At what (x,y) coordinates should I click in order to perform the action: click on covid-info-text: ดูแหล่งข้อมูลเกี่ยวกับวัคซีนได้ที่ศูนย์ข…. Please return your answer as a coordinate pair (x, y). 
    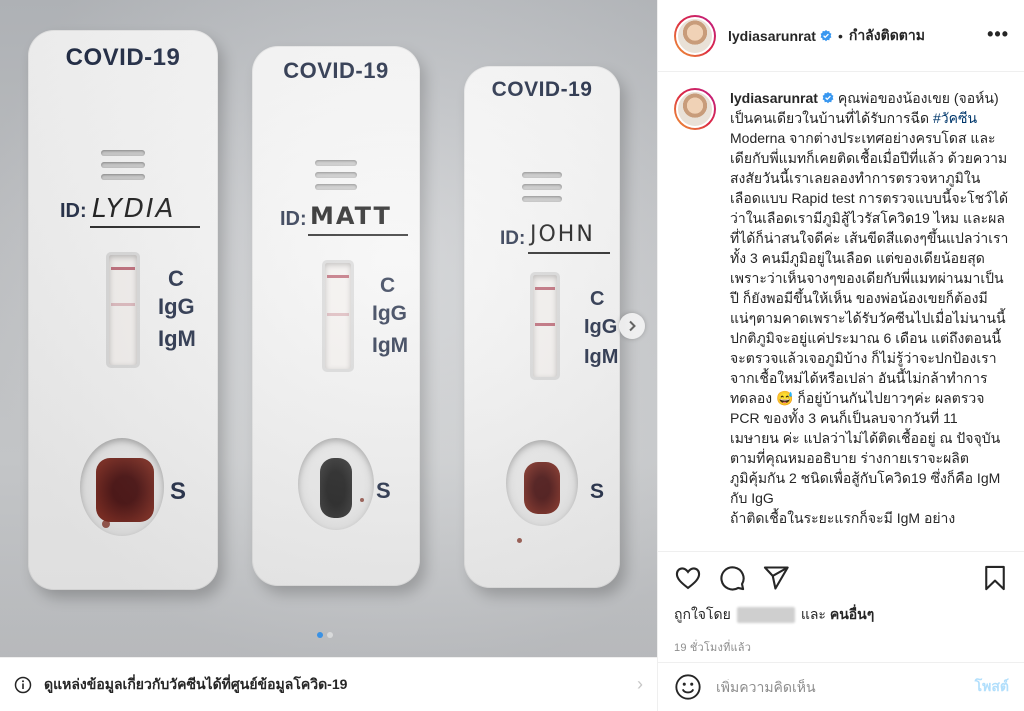
    Looking at the image, I should click on (196, 683).